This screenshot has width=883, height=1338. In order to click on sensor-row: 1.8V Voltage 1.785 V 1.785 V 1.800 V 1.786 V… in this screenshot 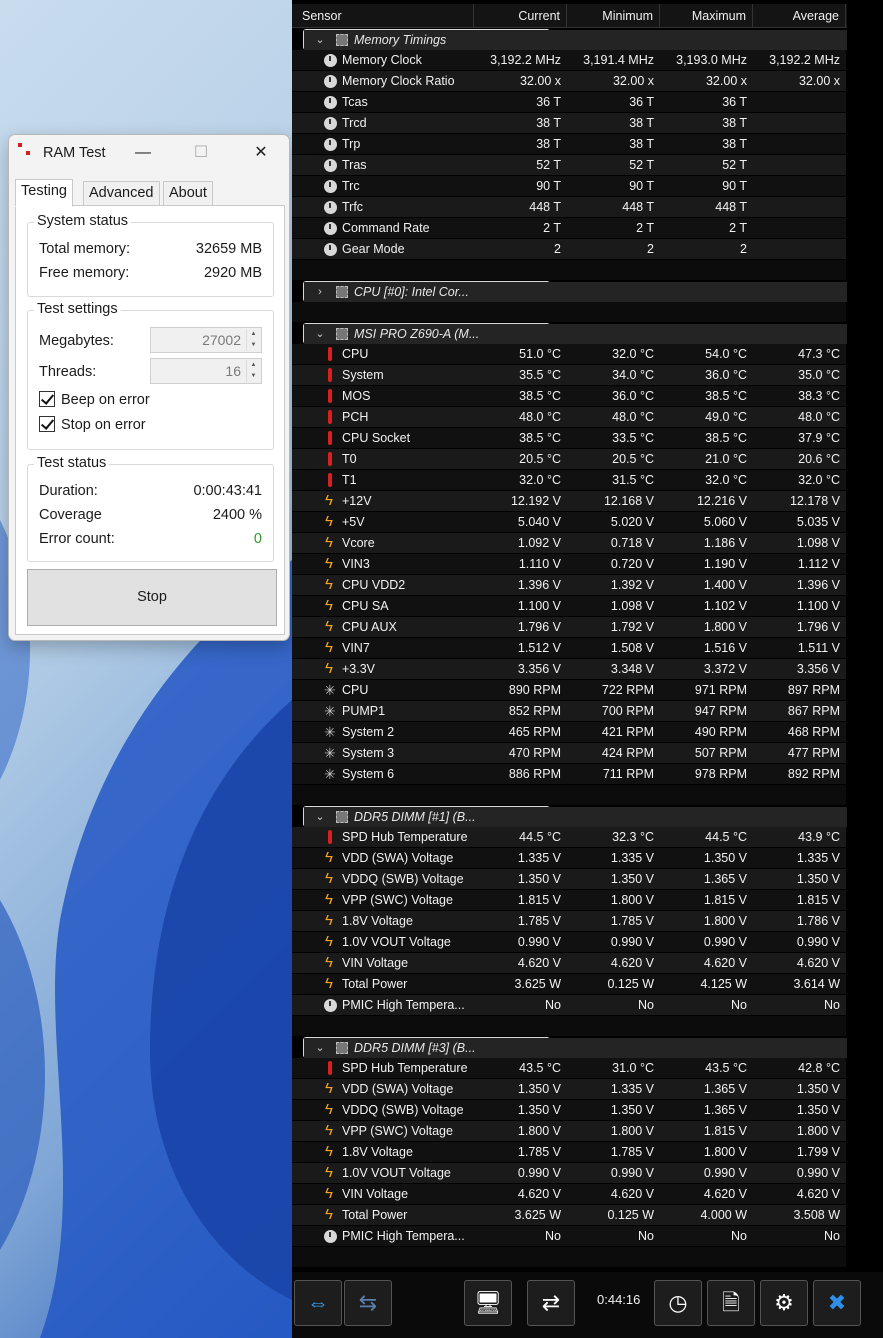, I will do `click(569, 921)`.